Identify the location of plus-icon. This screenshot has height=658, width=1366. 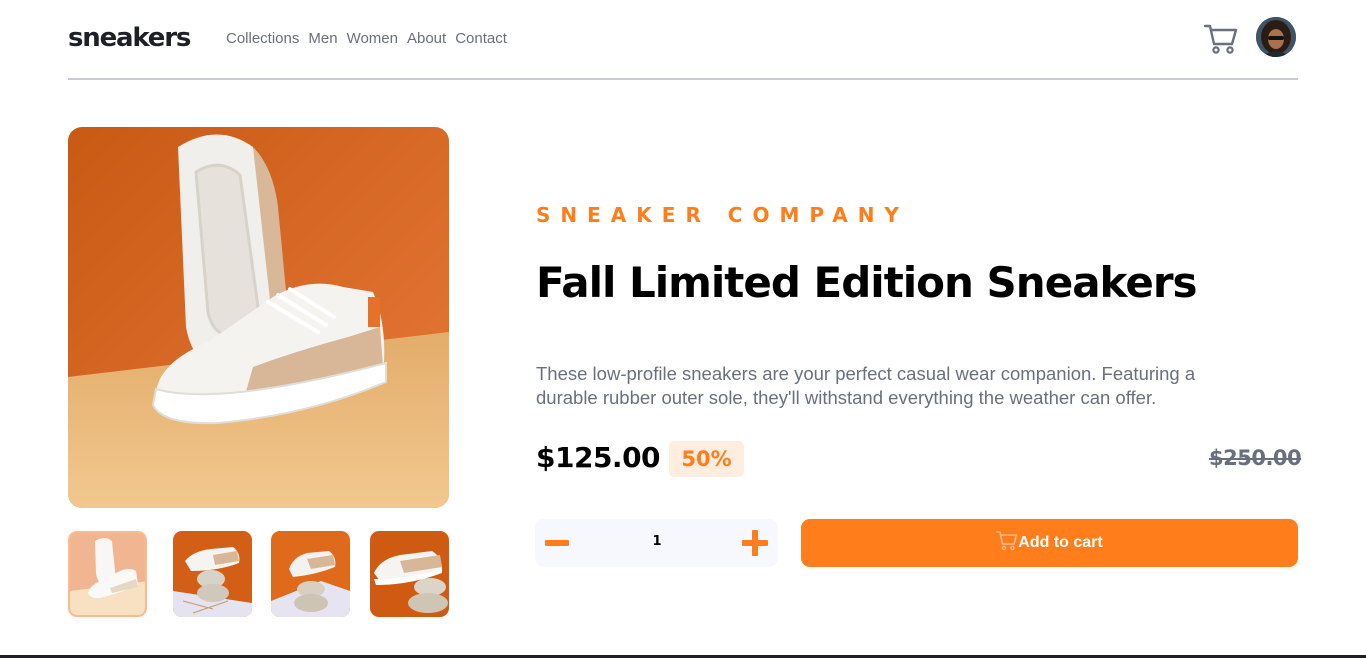
(755, 543).